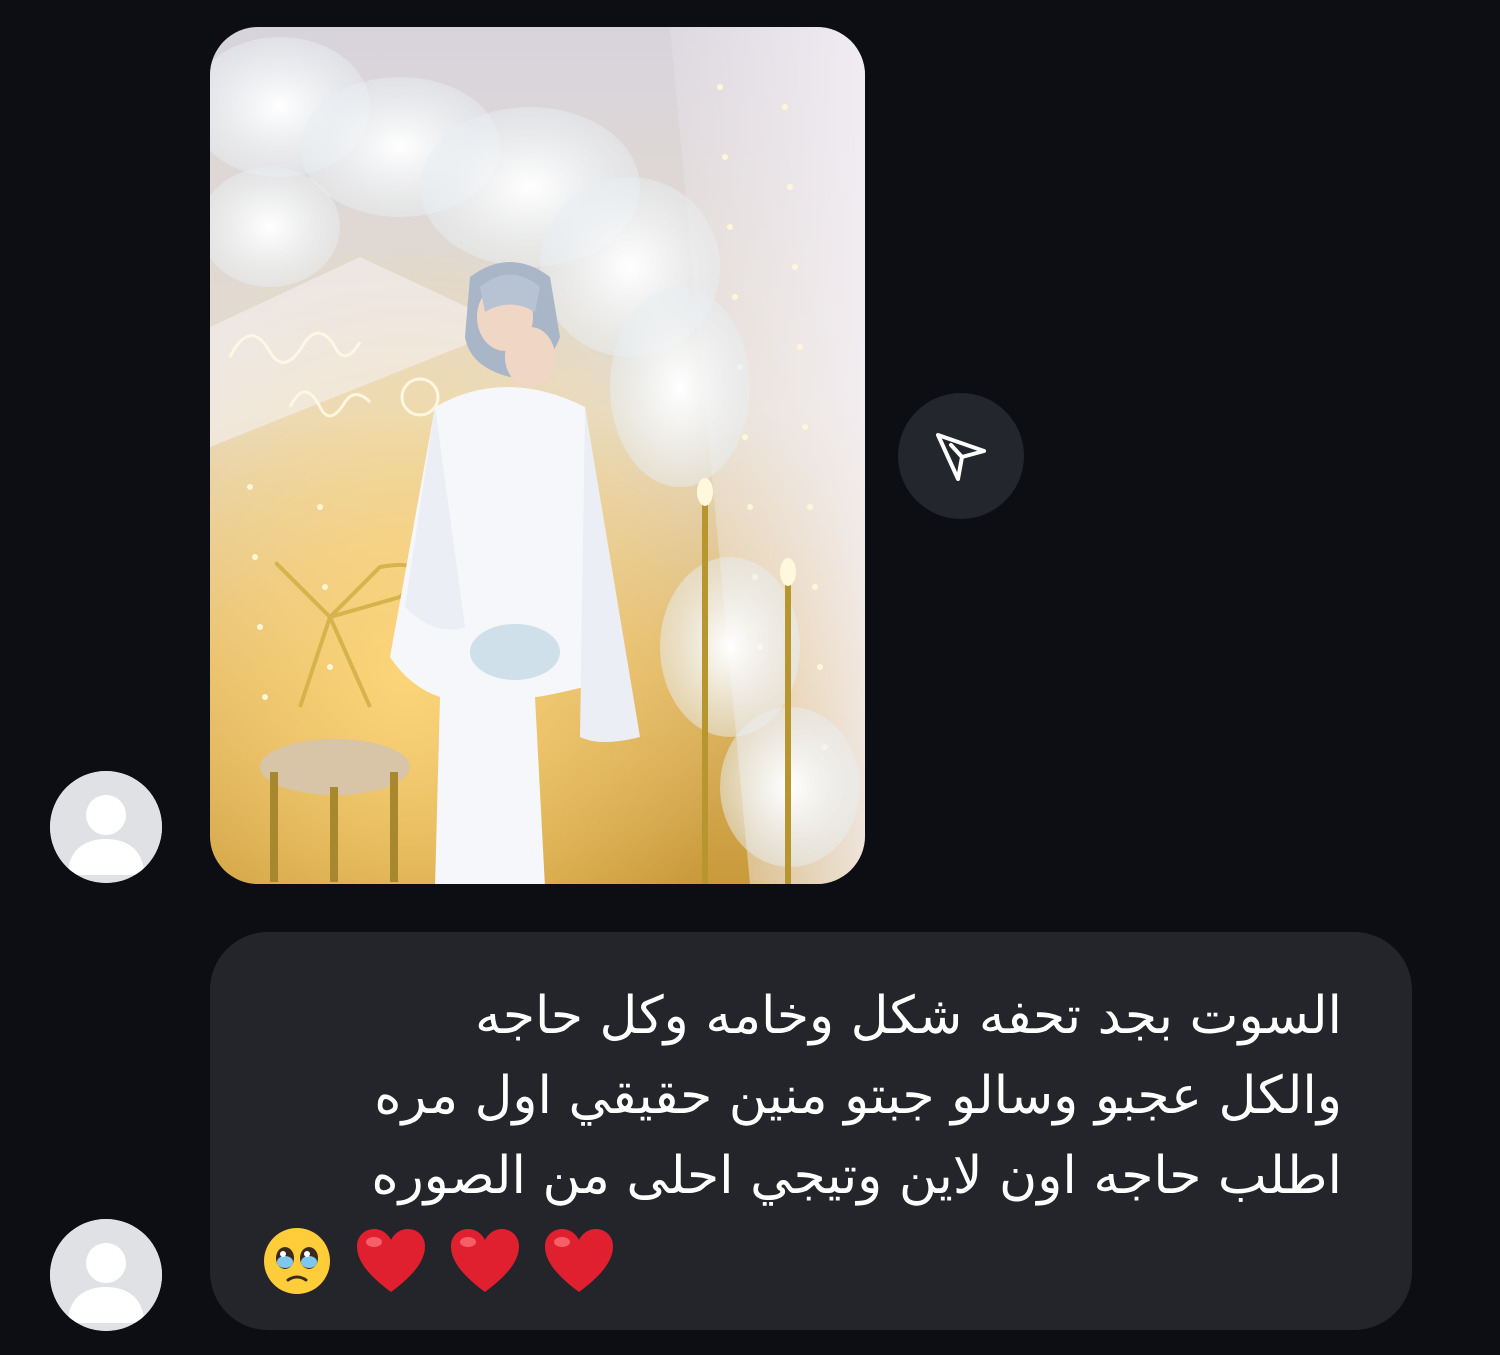 This screenshot has height=1355, width=1500. What do you see at coordinates (858, 1096) in the screenshot?
I see `message-line: والكل عجبو وسالو جبتو منين حقيقي اول مره` at bounding box center [858, 1096].